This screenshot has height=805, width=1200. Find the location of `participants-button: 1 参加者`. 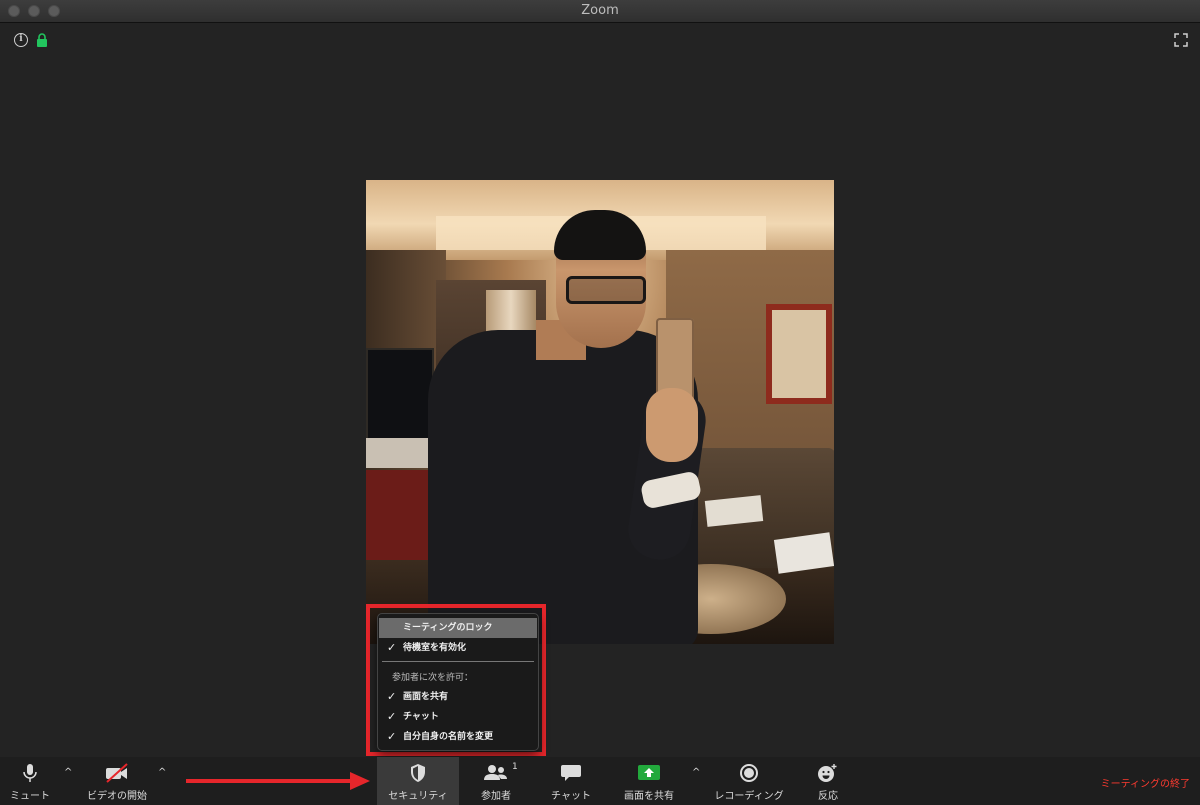

participants-button: 1 参加者 is located at coordinates (496, 781).